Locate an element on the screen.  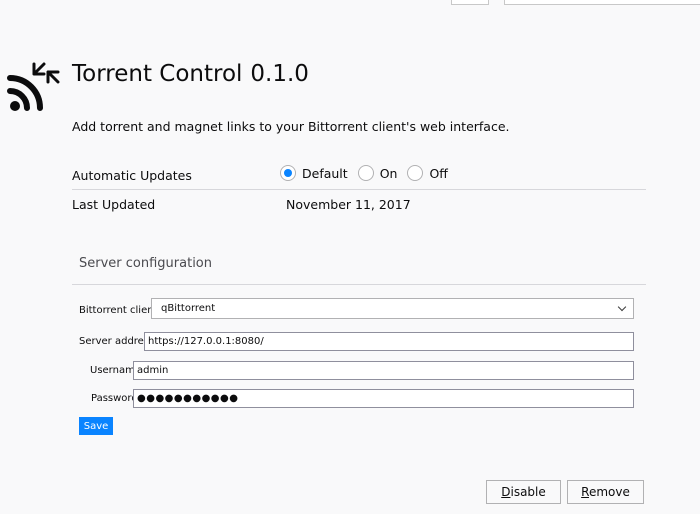
section-divider is located at coordinates (359, 284).